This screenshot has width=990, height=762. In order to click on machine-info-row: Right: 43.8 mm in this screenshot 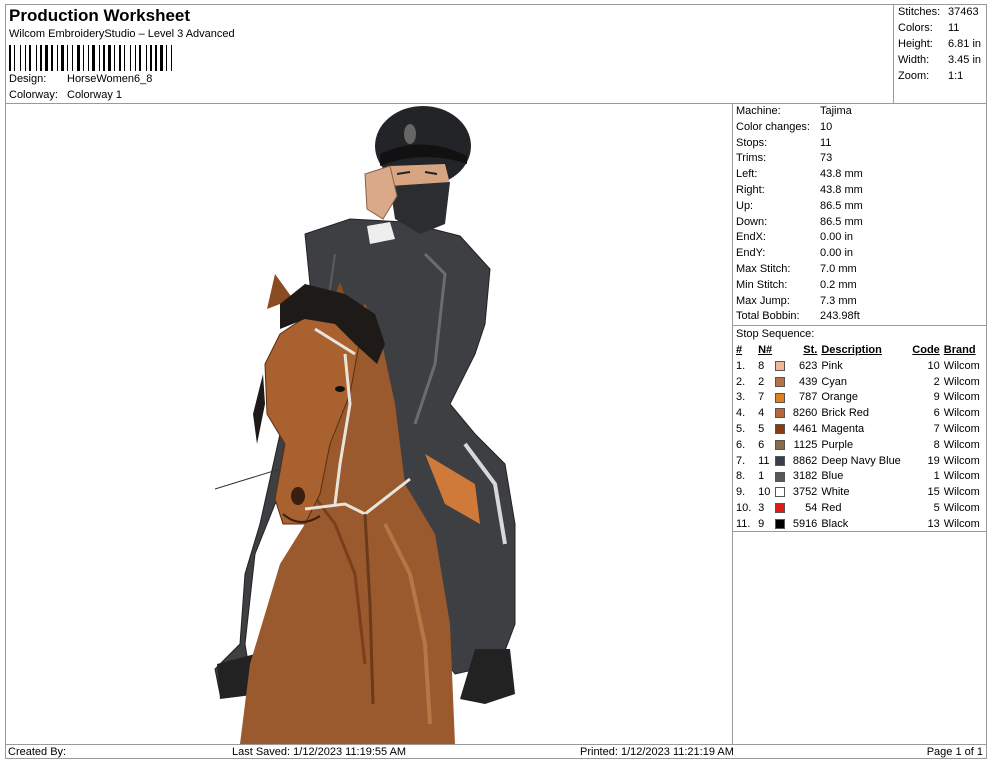, I will do `click(860, 191)`.